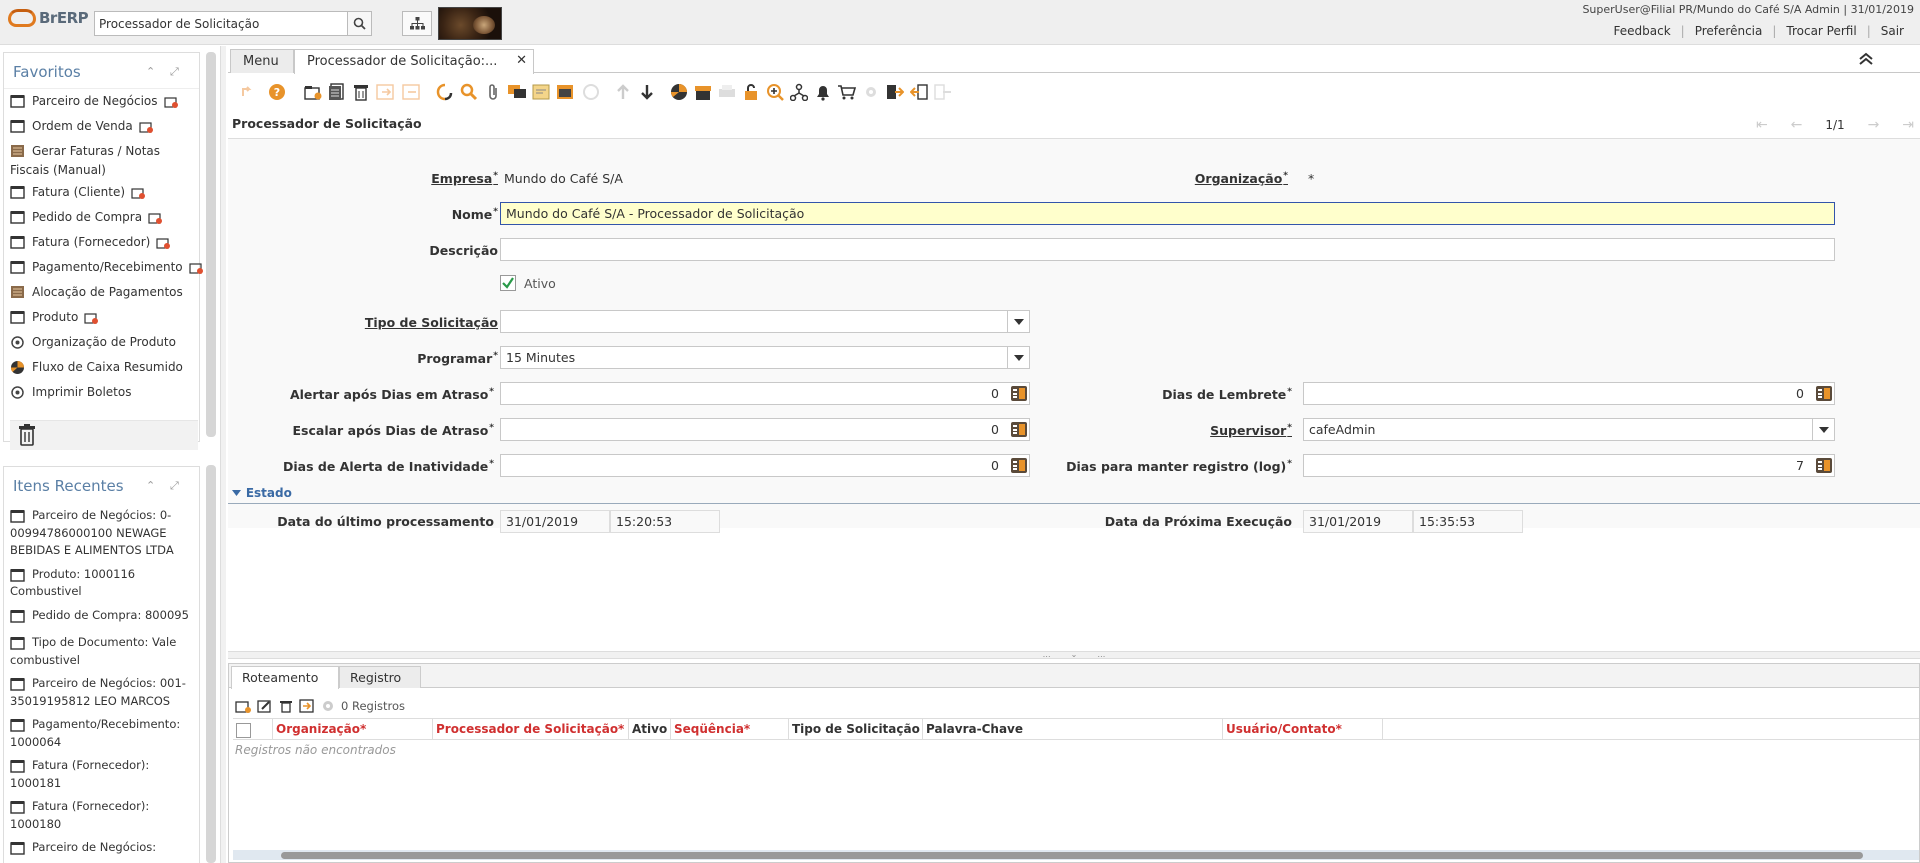  Describe the element at coordinates (1821, 31) in the screenshot. I see `change-role-link: Trocar Perfil` at that location.